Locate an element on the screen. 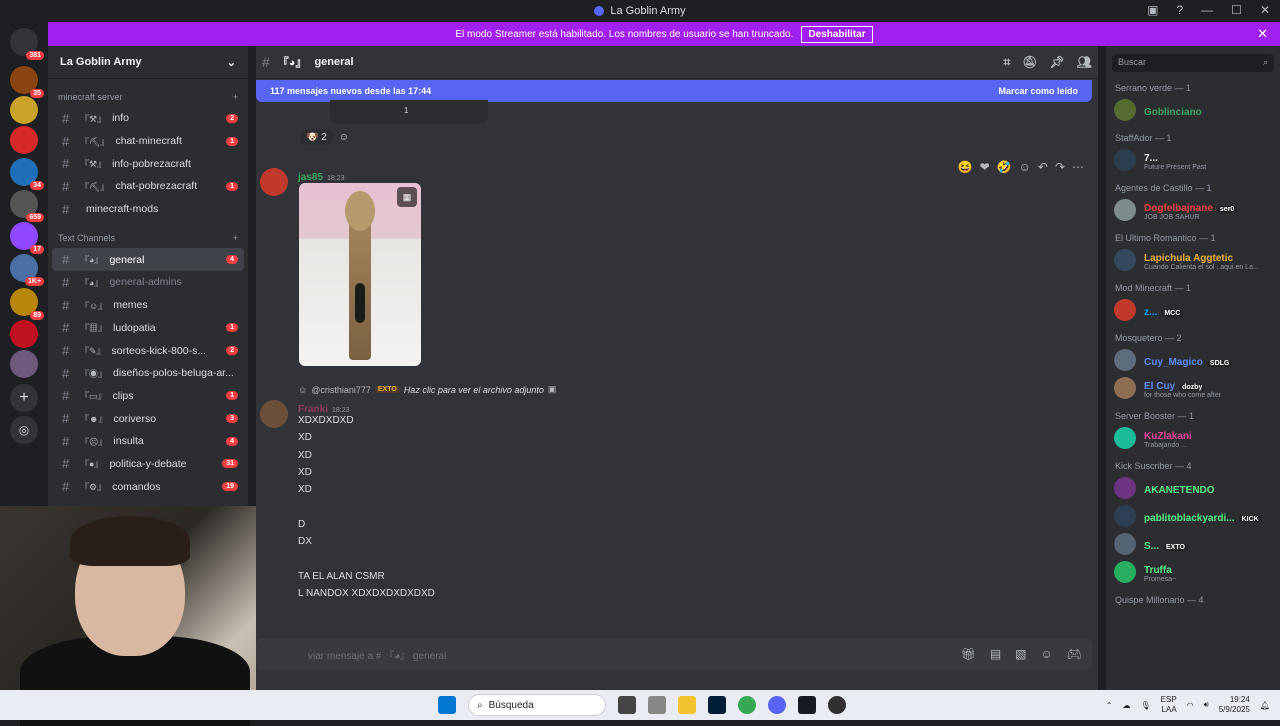 This screenshot has width=1280, height=726. server-icon: 659 is located at coordinates (27, 206).